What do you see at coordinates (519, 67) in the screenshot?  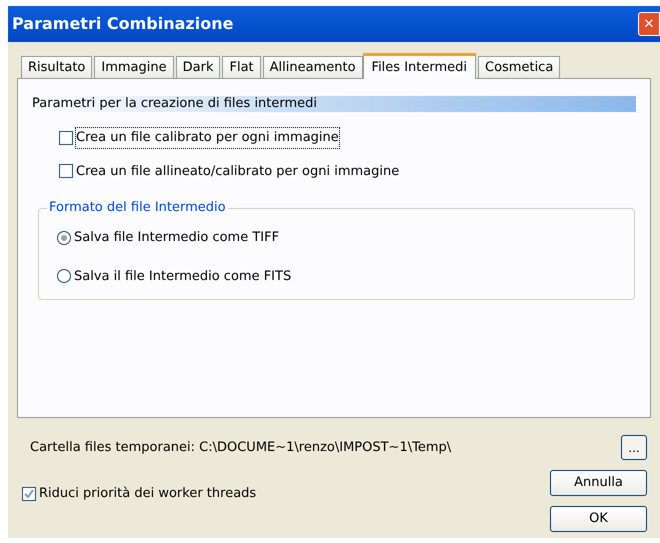 I see `tab: Cosmetica` at bounding box center [519, 67].